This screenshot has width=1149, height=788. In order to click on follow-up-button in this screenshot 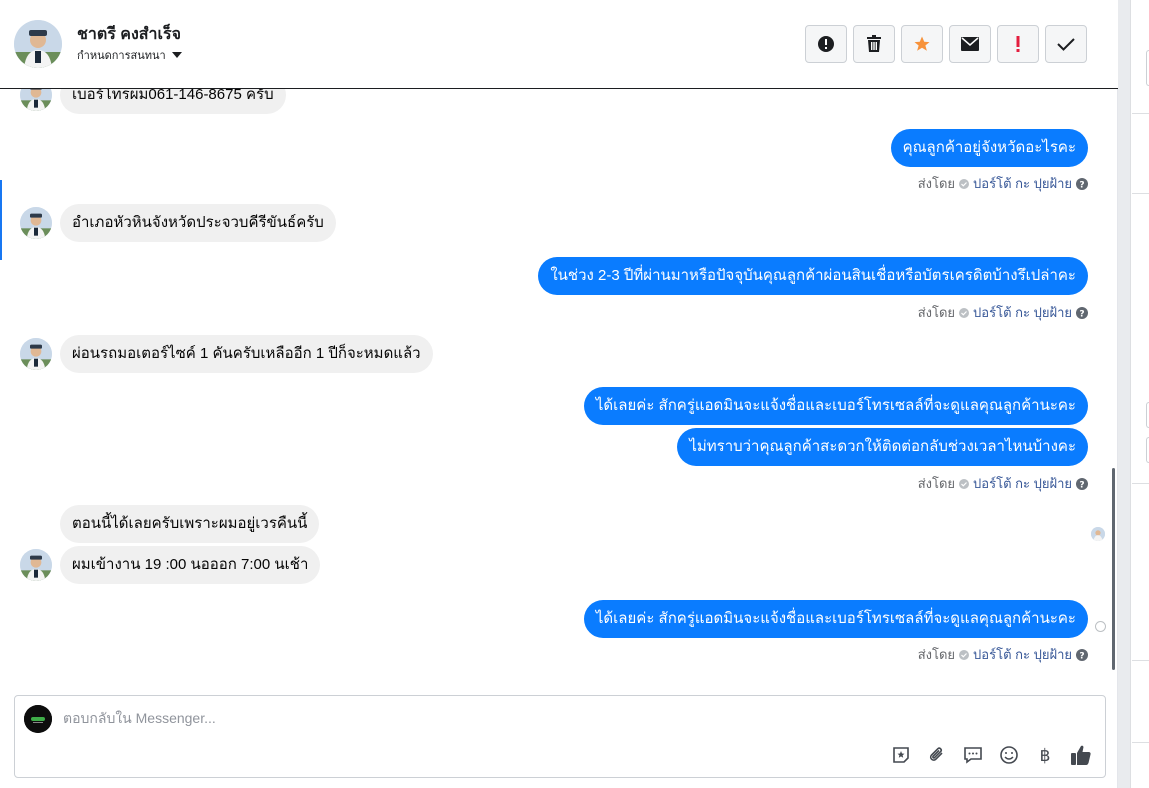, I will do `click(1018, 44)`.